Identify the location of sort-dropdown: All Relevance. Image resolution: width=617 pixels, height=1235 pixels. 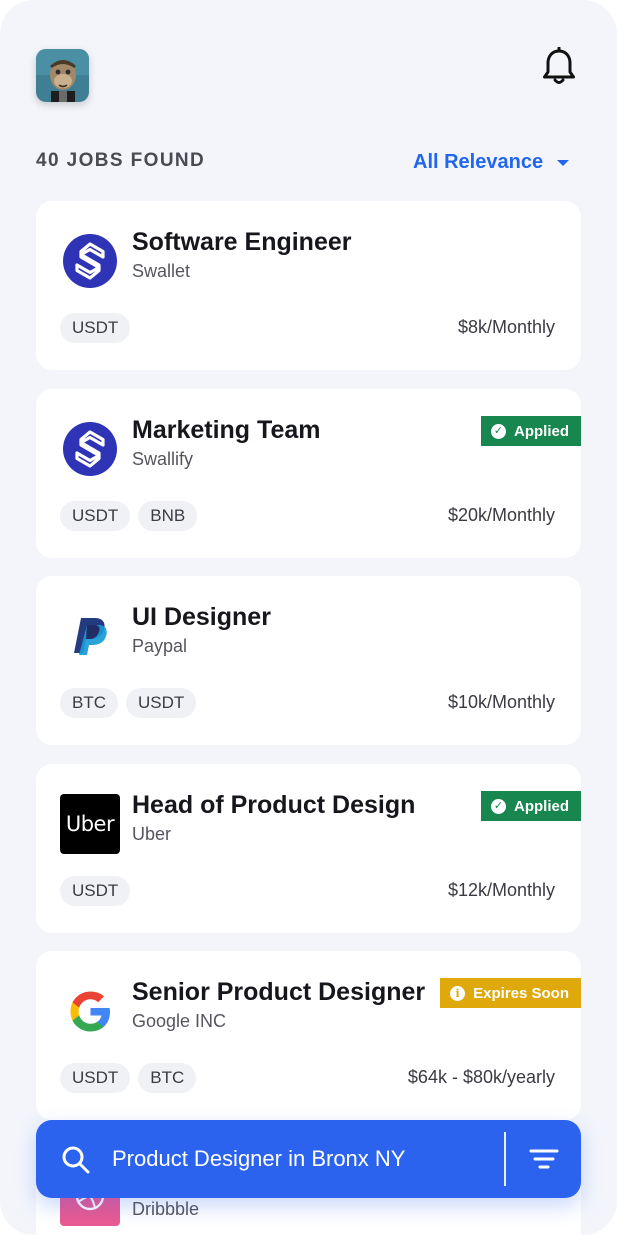
(491, 162).